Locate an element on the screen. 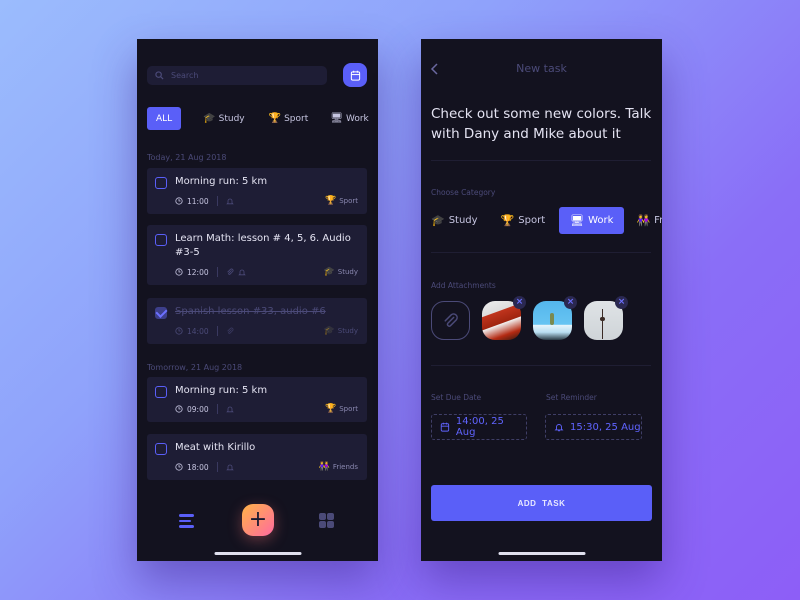  task-checkbox-checked is located at coordinates (161, 313).